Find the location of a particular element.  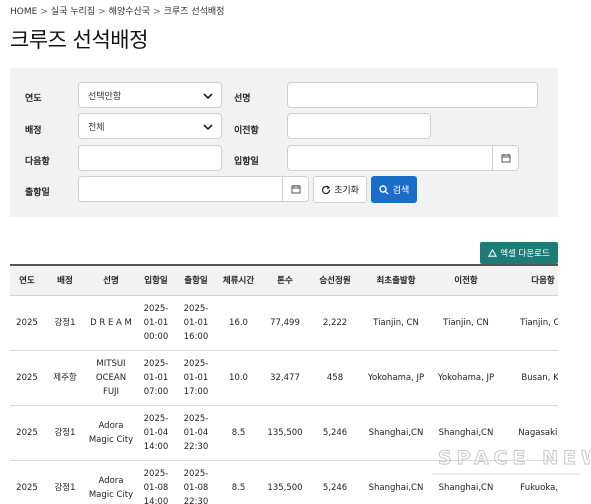

search-button: 검색 is located at coordinates (394, 189).